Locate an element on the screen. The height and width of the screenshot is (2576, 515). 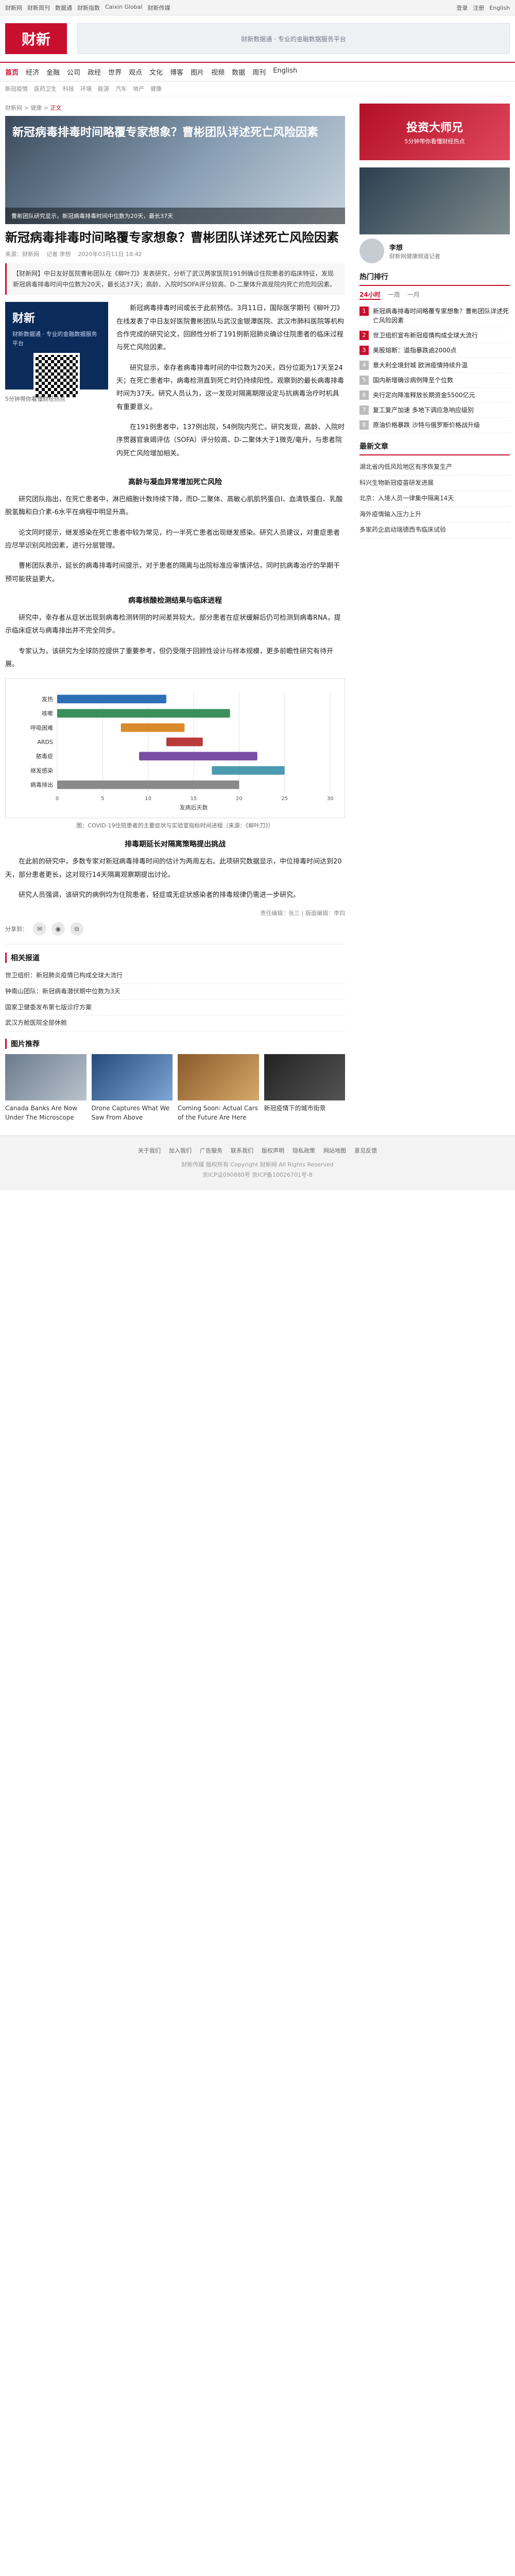
footer-link: 意见反馈 is located at coordinates (365, 1150).